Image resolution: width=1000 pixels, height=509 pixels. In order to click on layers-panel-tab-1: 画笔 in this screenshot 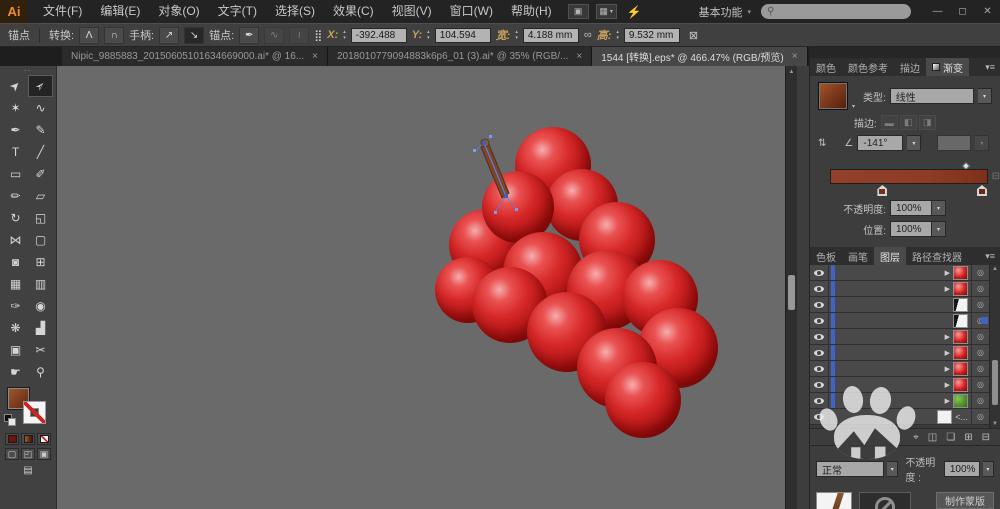, I will do `click(858, 256)`.